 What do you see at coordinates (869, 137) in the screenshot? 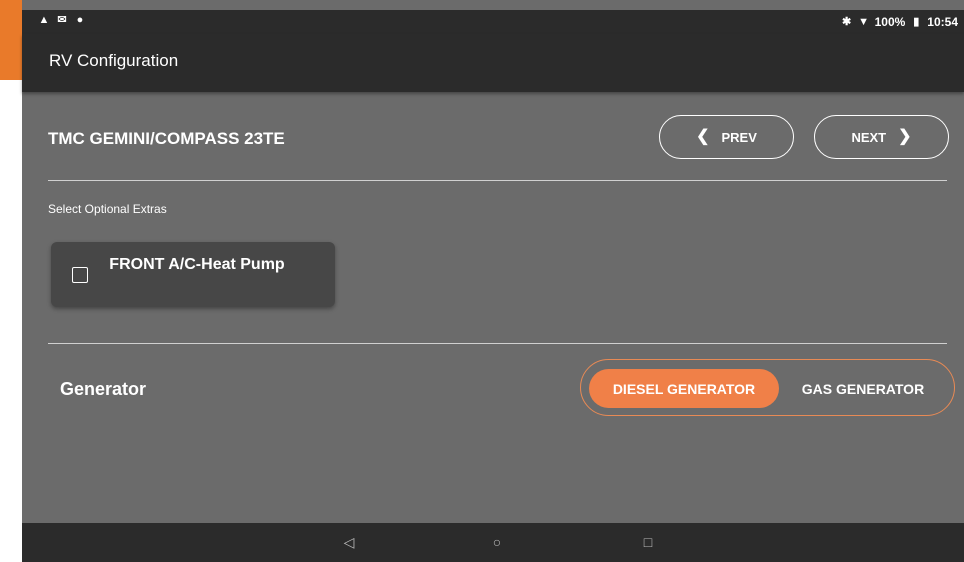
I see `next-button-label: NEXT` at bounding box center [869, 137].